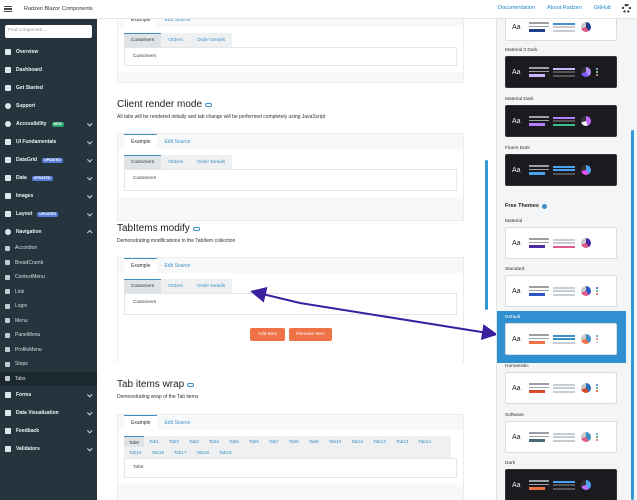 The image size is (637, 500). I want to click on scrollbar, so click(486, 235).